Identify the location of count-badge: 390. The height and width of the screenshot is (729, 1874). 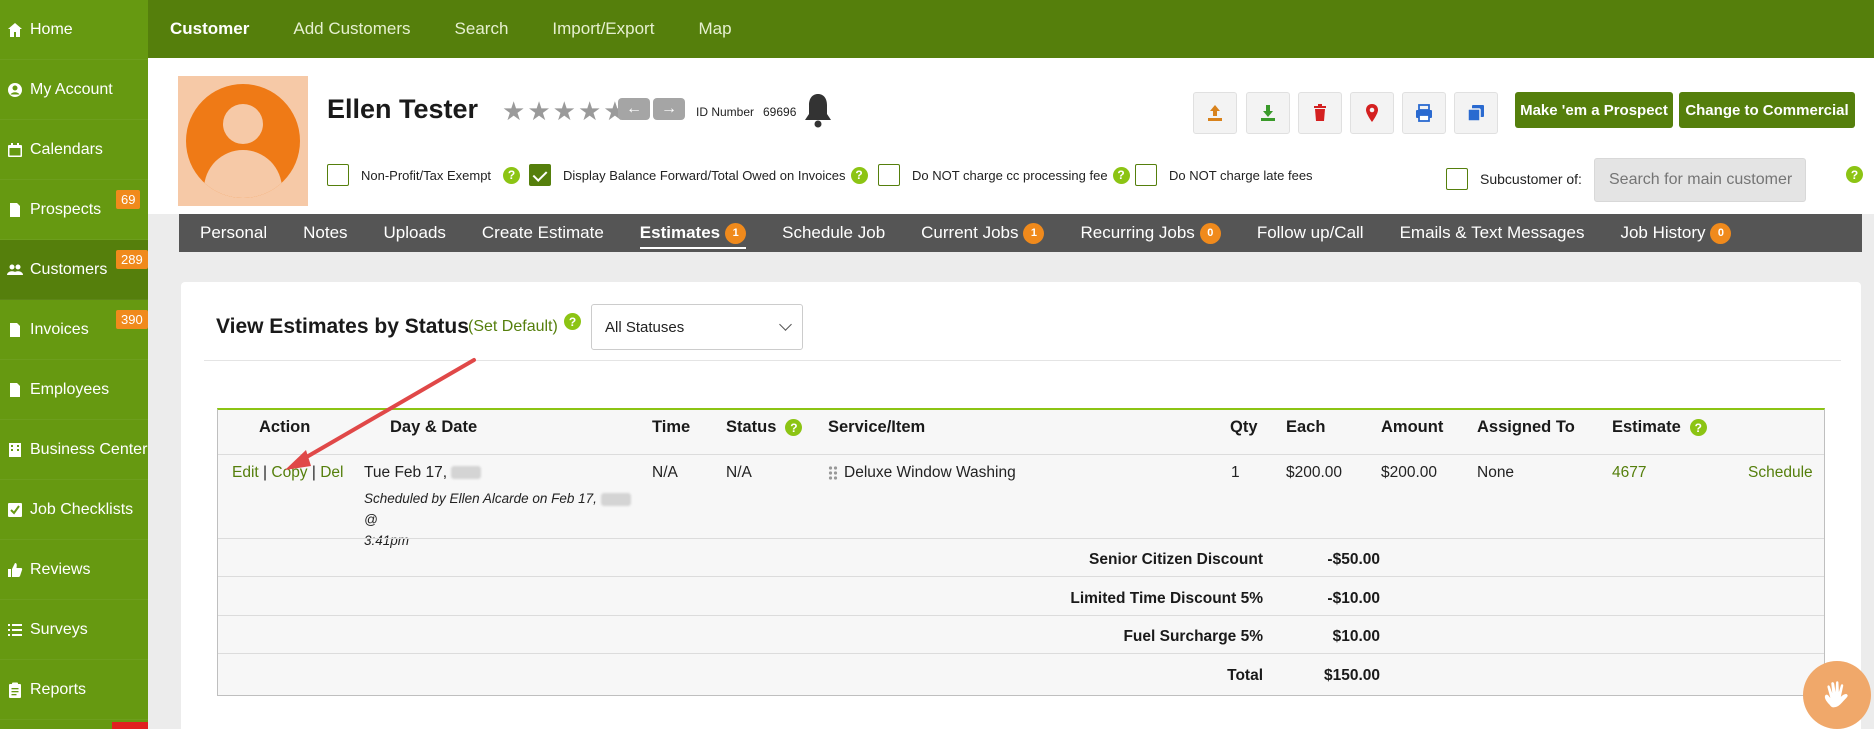
(132, 319).